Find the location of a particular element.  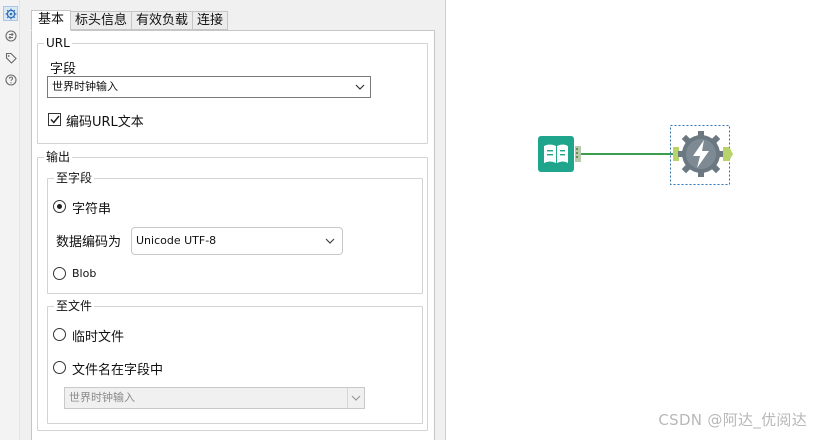

tab-payload: 有效负载 is located at coordinates (163, 20).